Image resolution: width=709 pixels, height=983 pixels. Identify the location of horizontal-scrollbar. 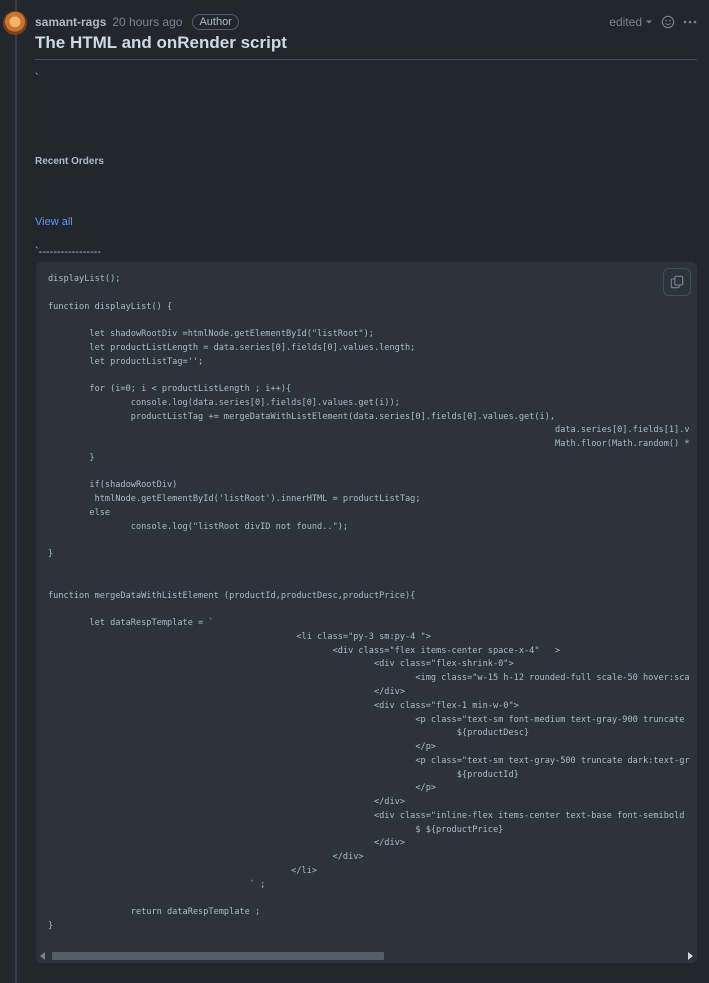
(366, 956).